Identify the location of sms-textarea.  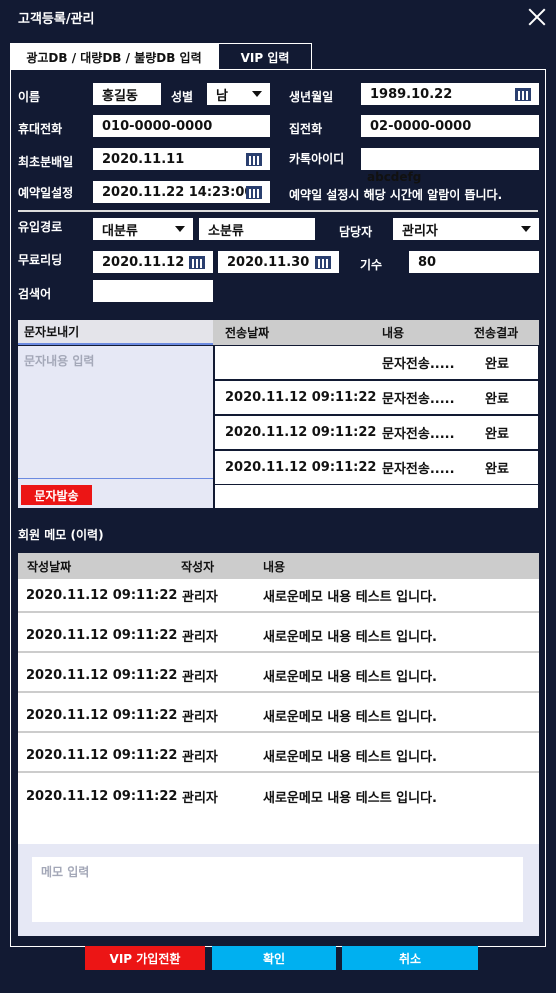
(115, 427).